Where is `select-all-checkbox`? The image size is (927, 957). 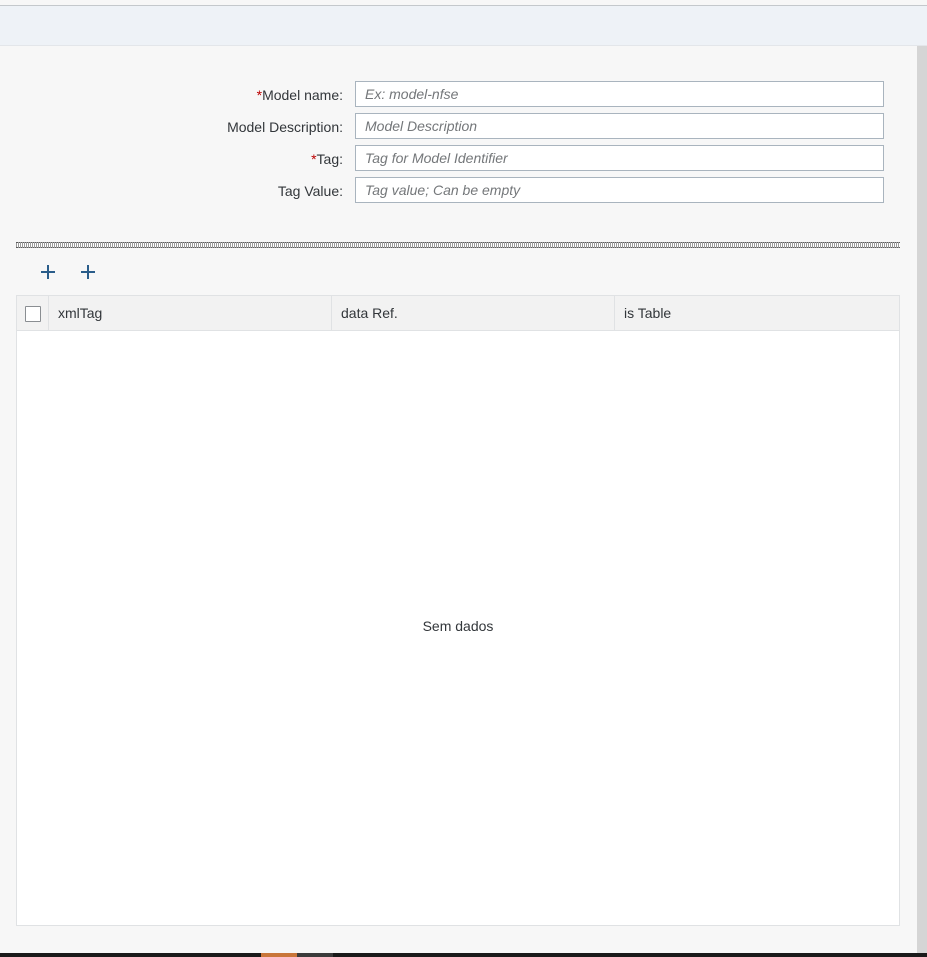 select-all-checkbox is located at coordinates (33, 314).